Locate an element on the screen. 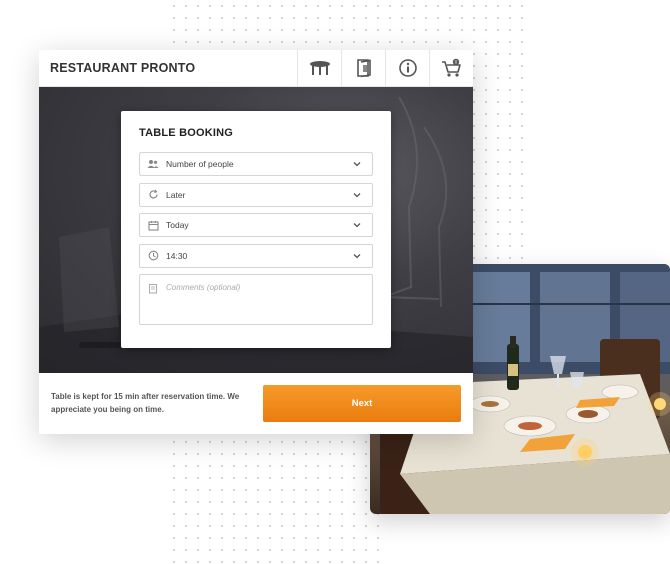  refresh-icon is located at coordinates (153, 195).